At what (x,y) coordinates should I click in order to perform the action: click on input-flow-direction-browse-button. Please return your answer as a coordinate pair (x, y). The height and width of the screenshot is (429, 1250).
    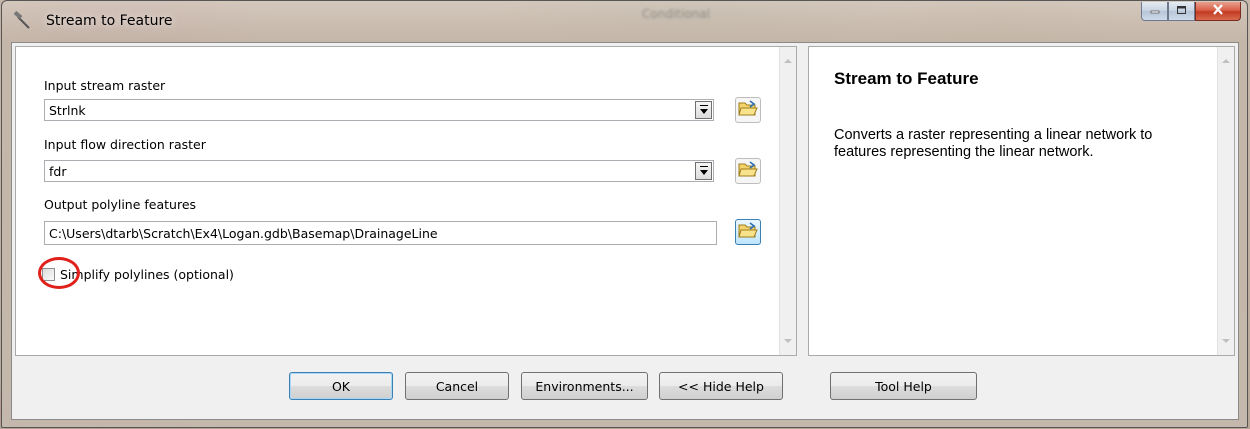
    Looking at the image, I should click on (748, 171).